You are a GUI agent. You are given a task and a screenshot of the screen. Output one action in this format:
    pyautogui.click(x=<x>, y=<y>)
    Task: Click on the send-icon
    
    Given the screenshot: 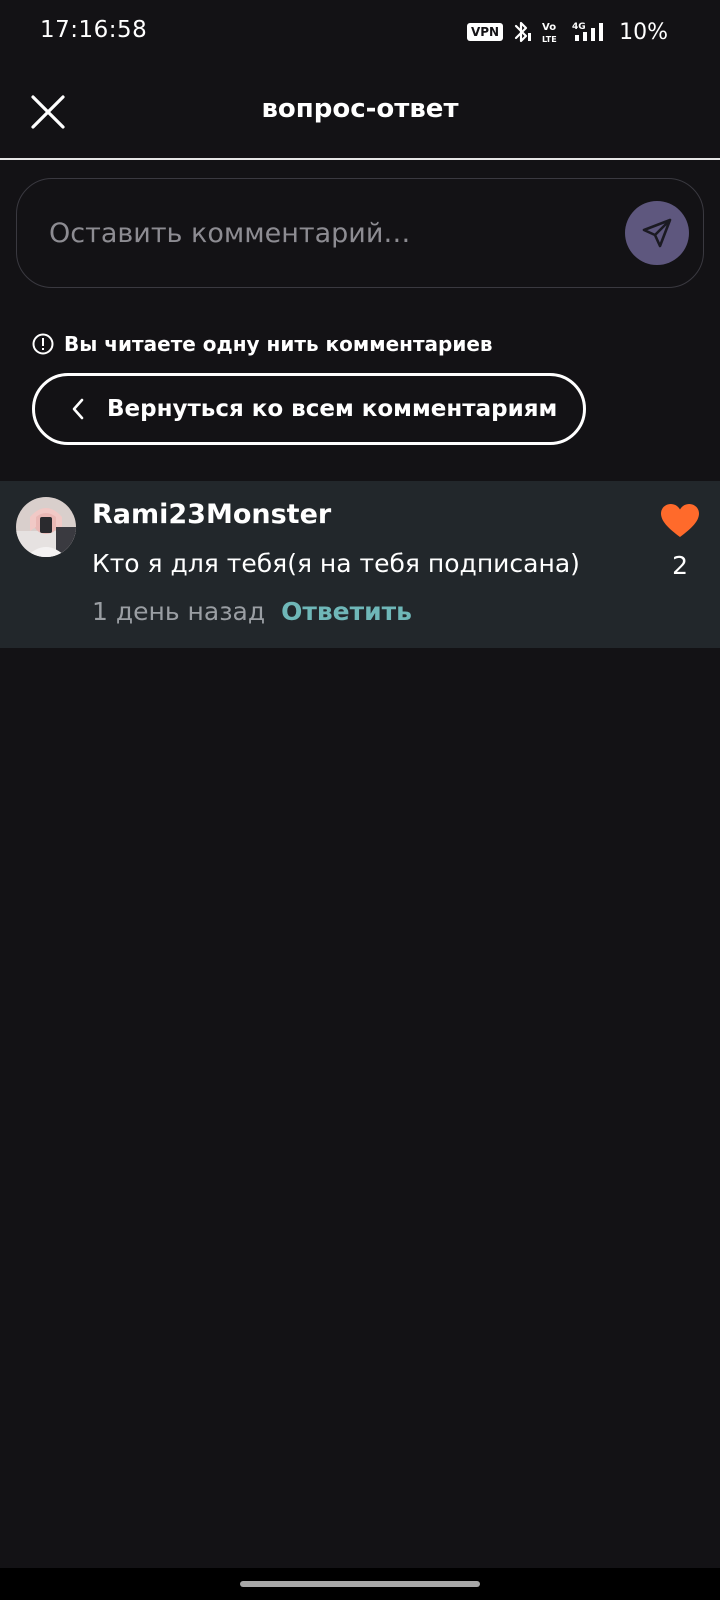 What is the action you would take?
    pyautogui.click(x=657, y=233)
    